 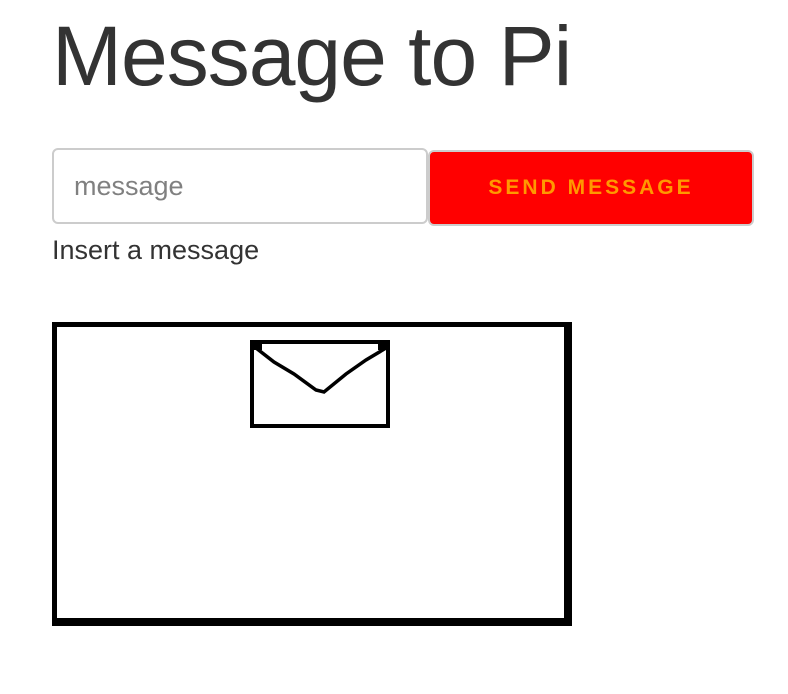 I want to click on help-text: Insert a message, so click(x=156, y=250).